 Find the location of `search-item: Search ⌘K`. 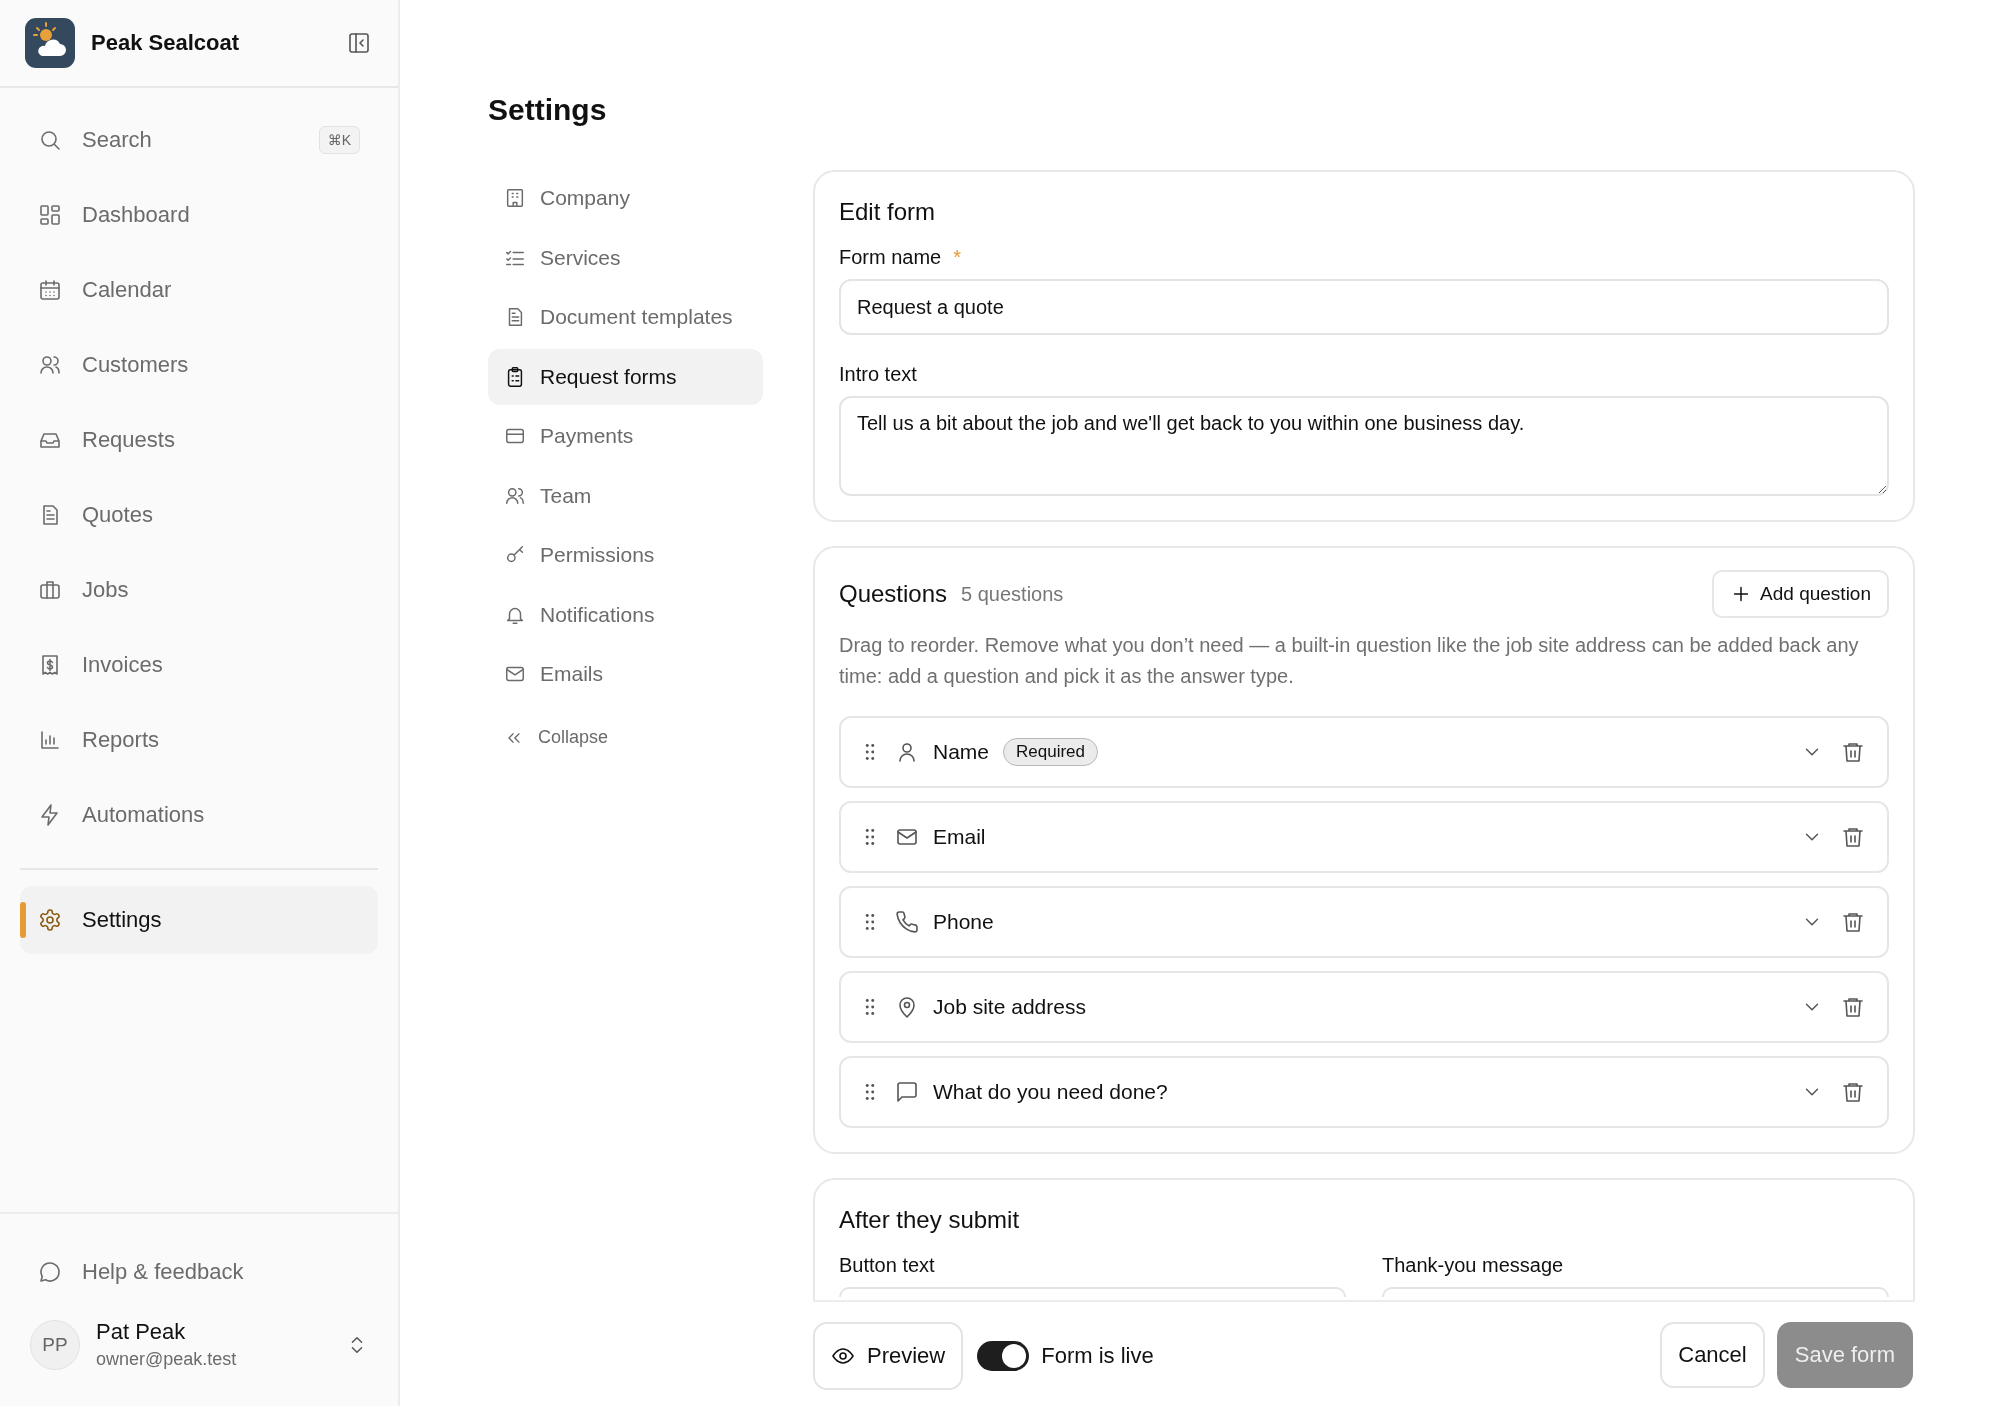

search-item: Search ⌘K is located at coordinates (199, 139).